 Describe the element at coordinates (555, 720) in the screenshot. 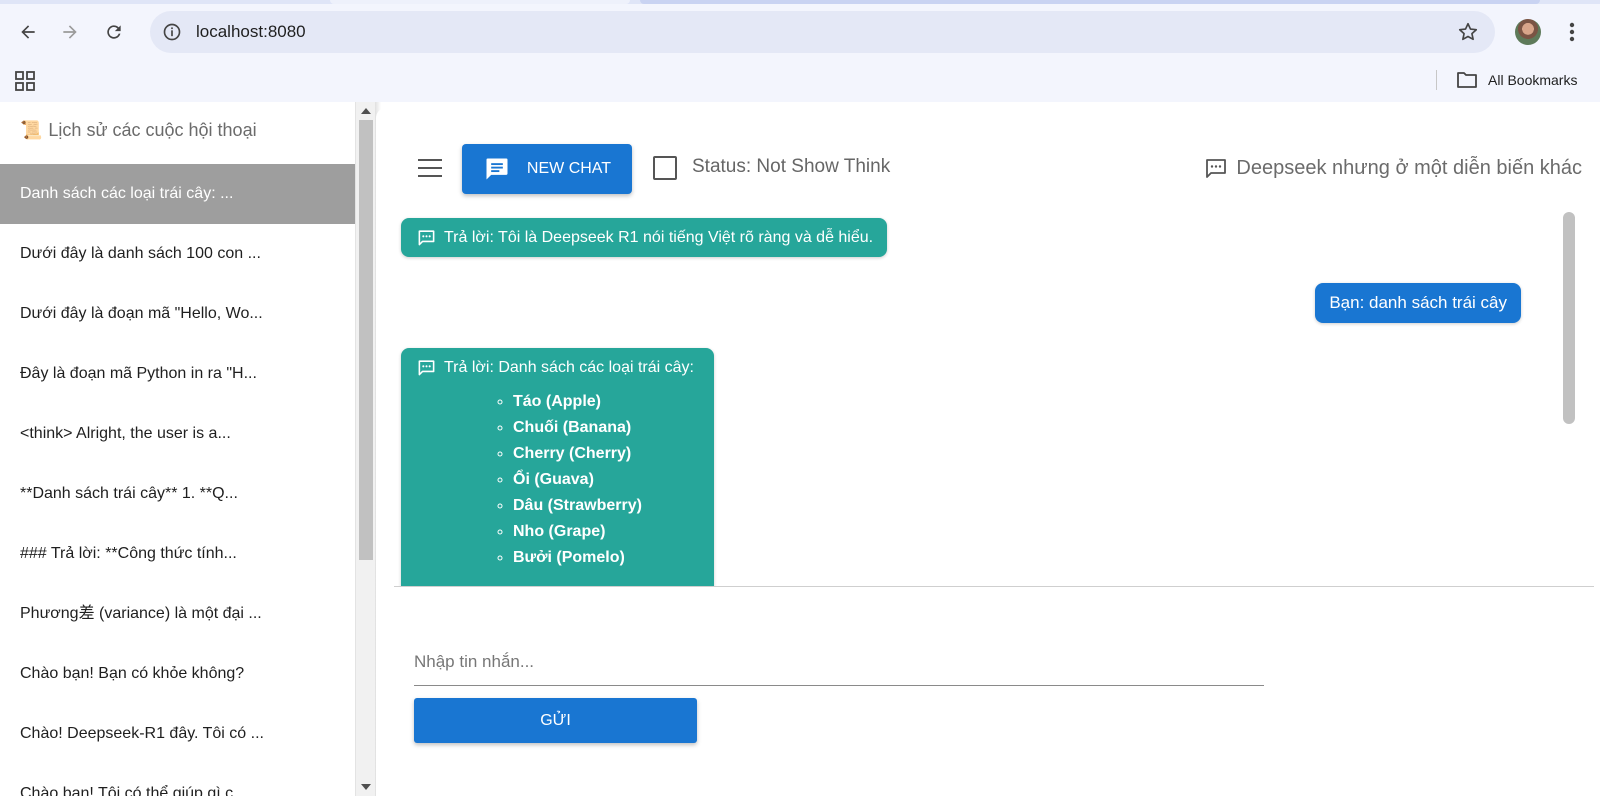

I see `send-button: GỬI` at that location.